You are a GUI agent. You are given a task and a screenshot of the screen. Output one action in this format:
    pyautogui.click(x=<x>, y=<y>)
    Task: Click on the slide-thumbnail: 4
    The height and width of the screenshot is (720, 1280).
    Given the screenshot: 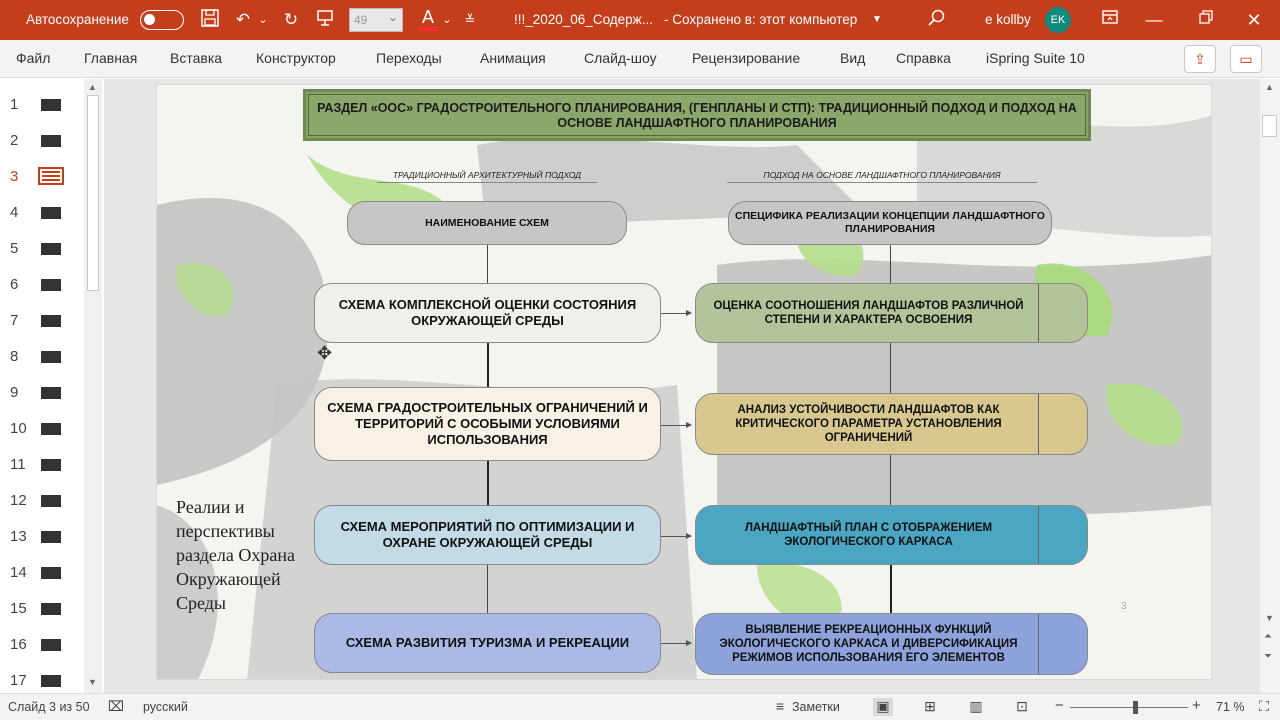 What is the action you would take?
    pyautogui.click(x=42, y=213)
    